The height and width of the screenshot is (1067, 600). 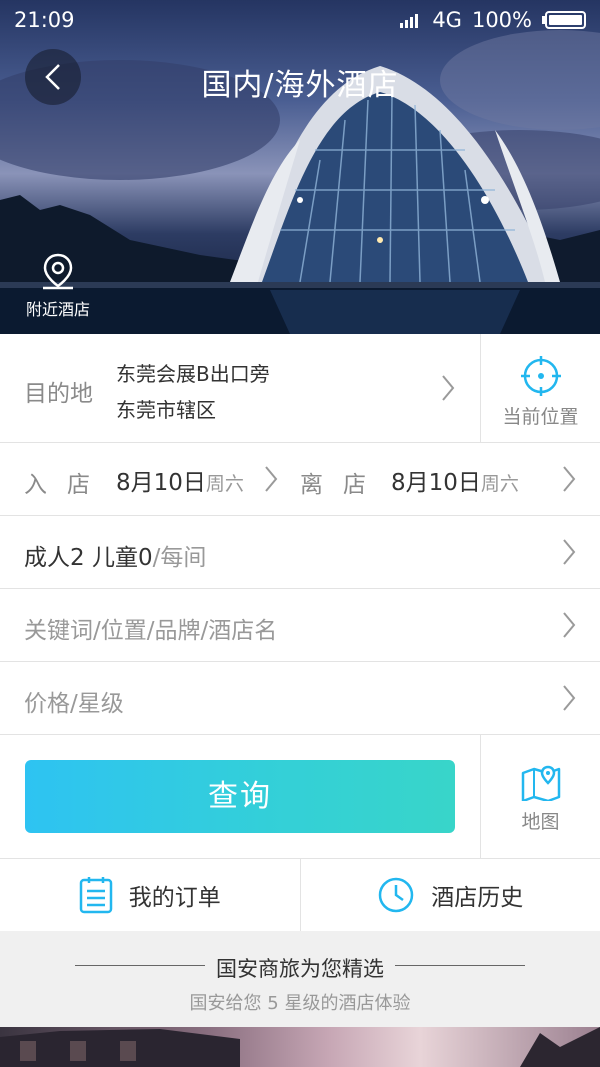 What do you see at coordinates (179, 558) in the screenshot?
I see `guests-suffix: /每间` at bounding box center [179, 558].